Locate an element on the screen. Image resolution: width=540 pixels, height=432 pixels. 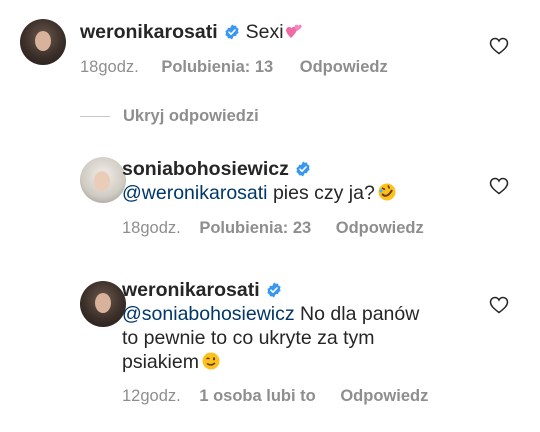
comment-meta: 12godz. 1 osoba lubi to Odpowiedz is located at coordinates (275, 396).